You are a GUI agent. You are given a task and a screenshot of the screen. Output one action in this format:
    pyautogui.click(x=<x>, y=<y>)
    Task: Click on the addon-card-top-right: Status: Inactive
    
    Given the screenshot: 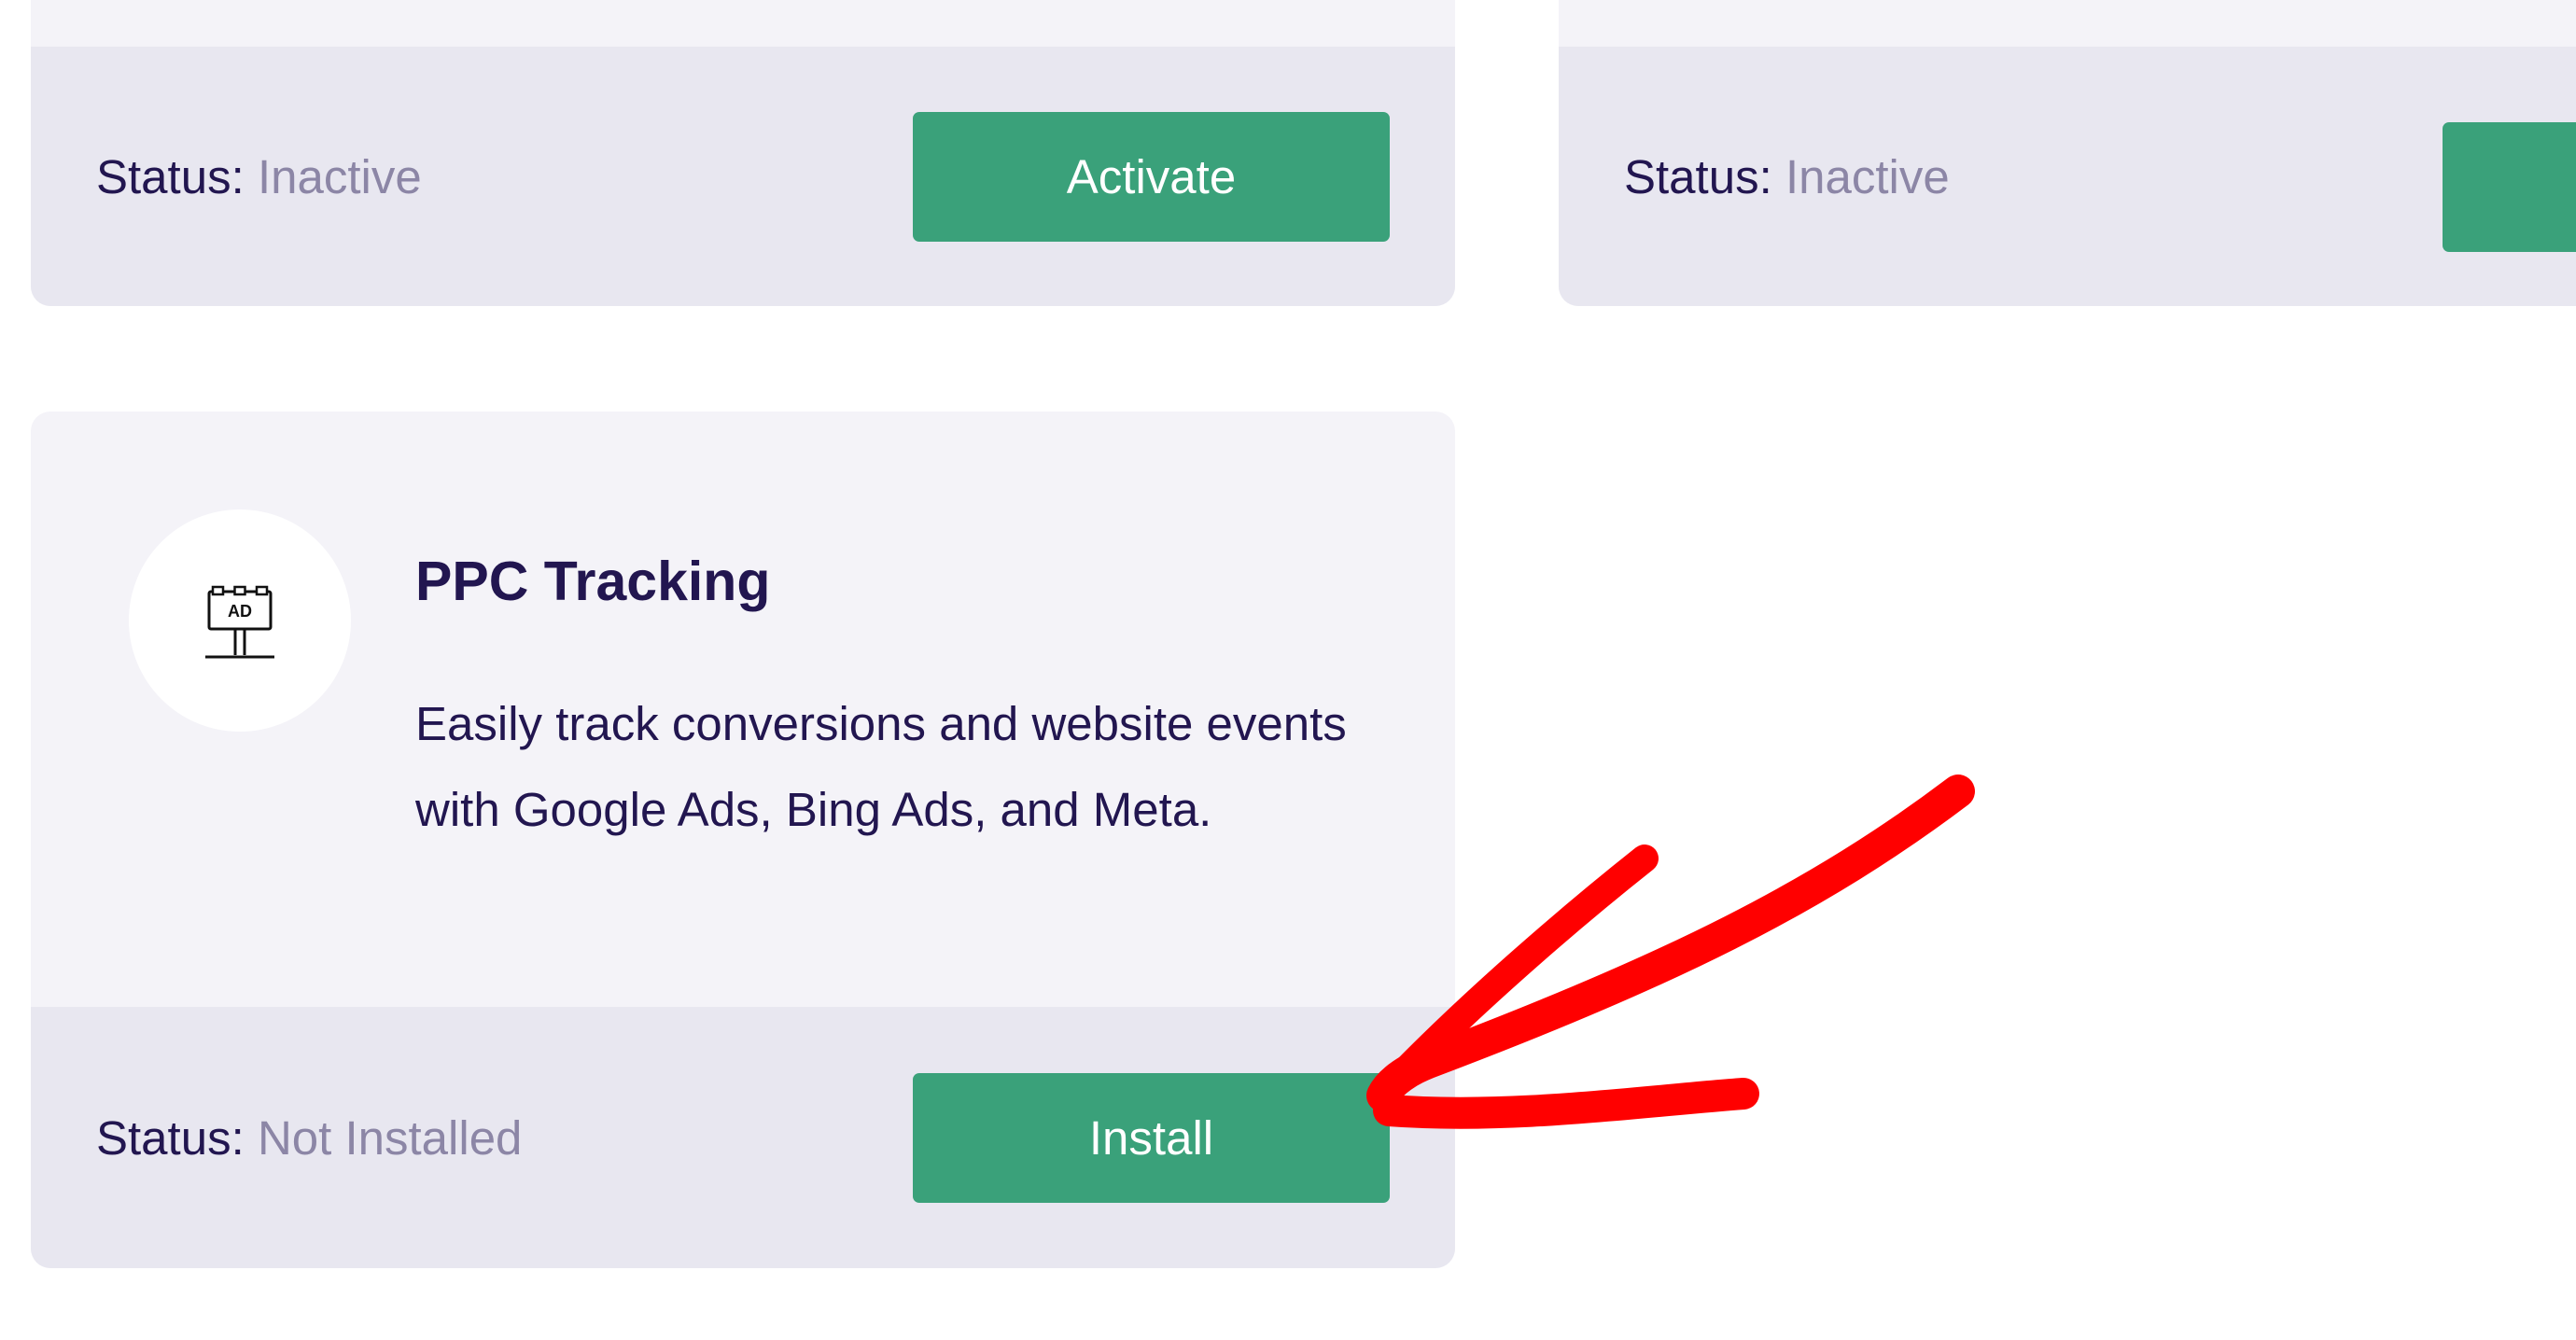 What is the action you would take?
    pyautogui.click(x=2067, y=153)
    